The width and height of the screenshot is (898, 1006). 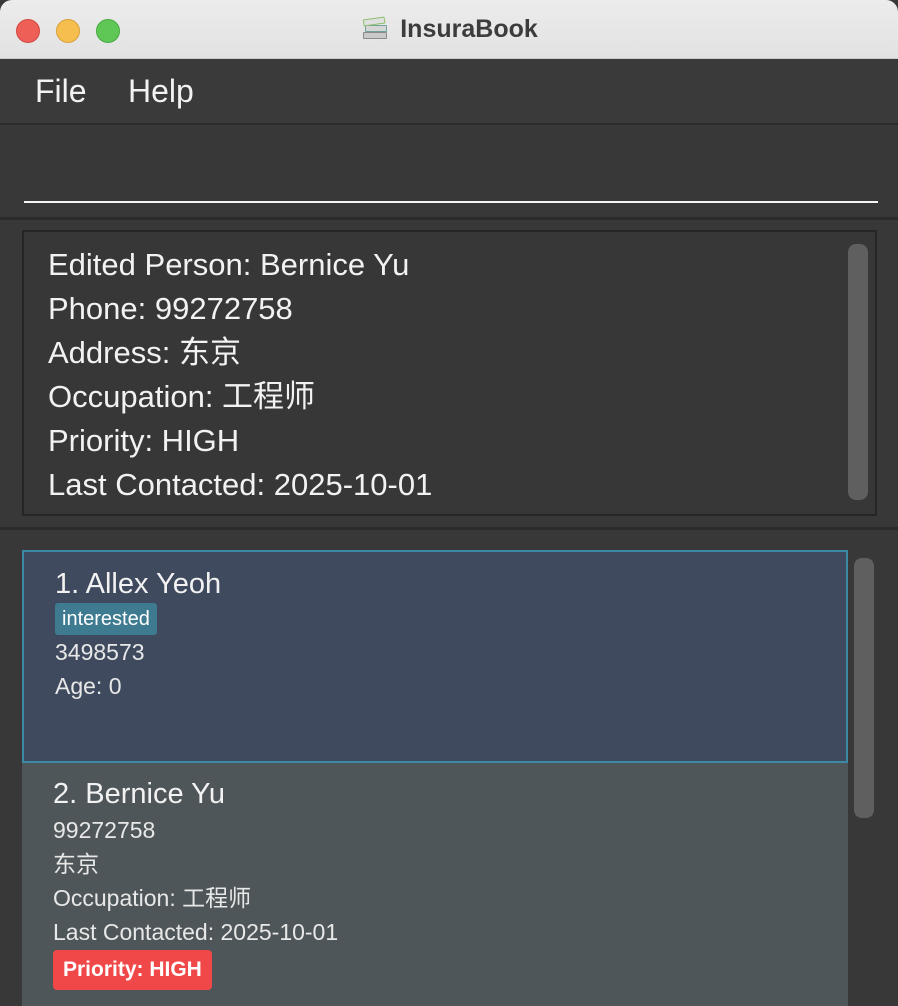 I want to click on person-occupation: Occupation: 工程师, so click(x=152, y=898).